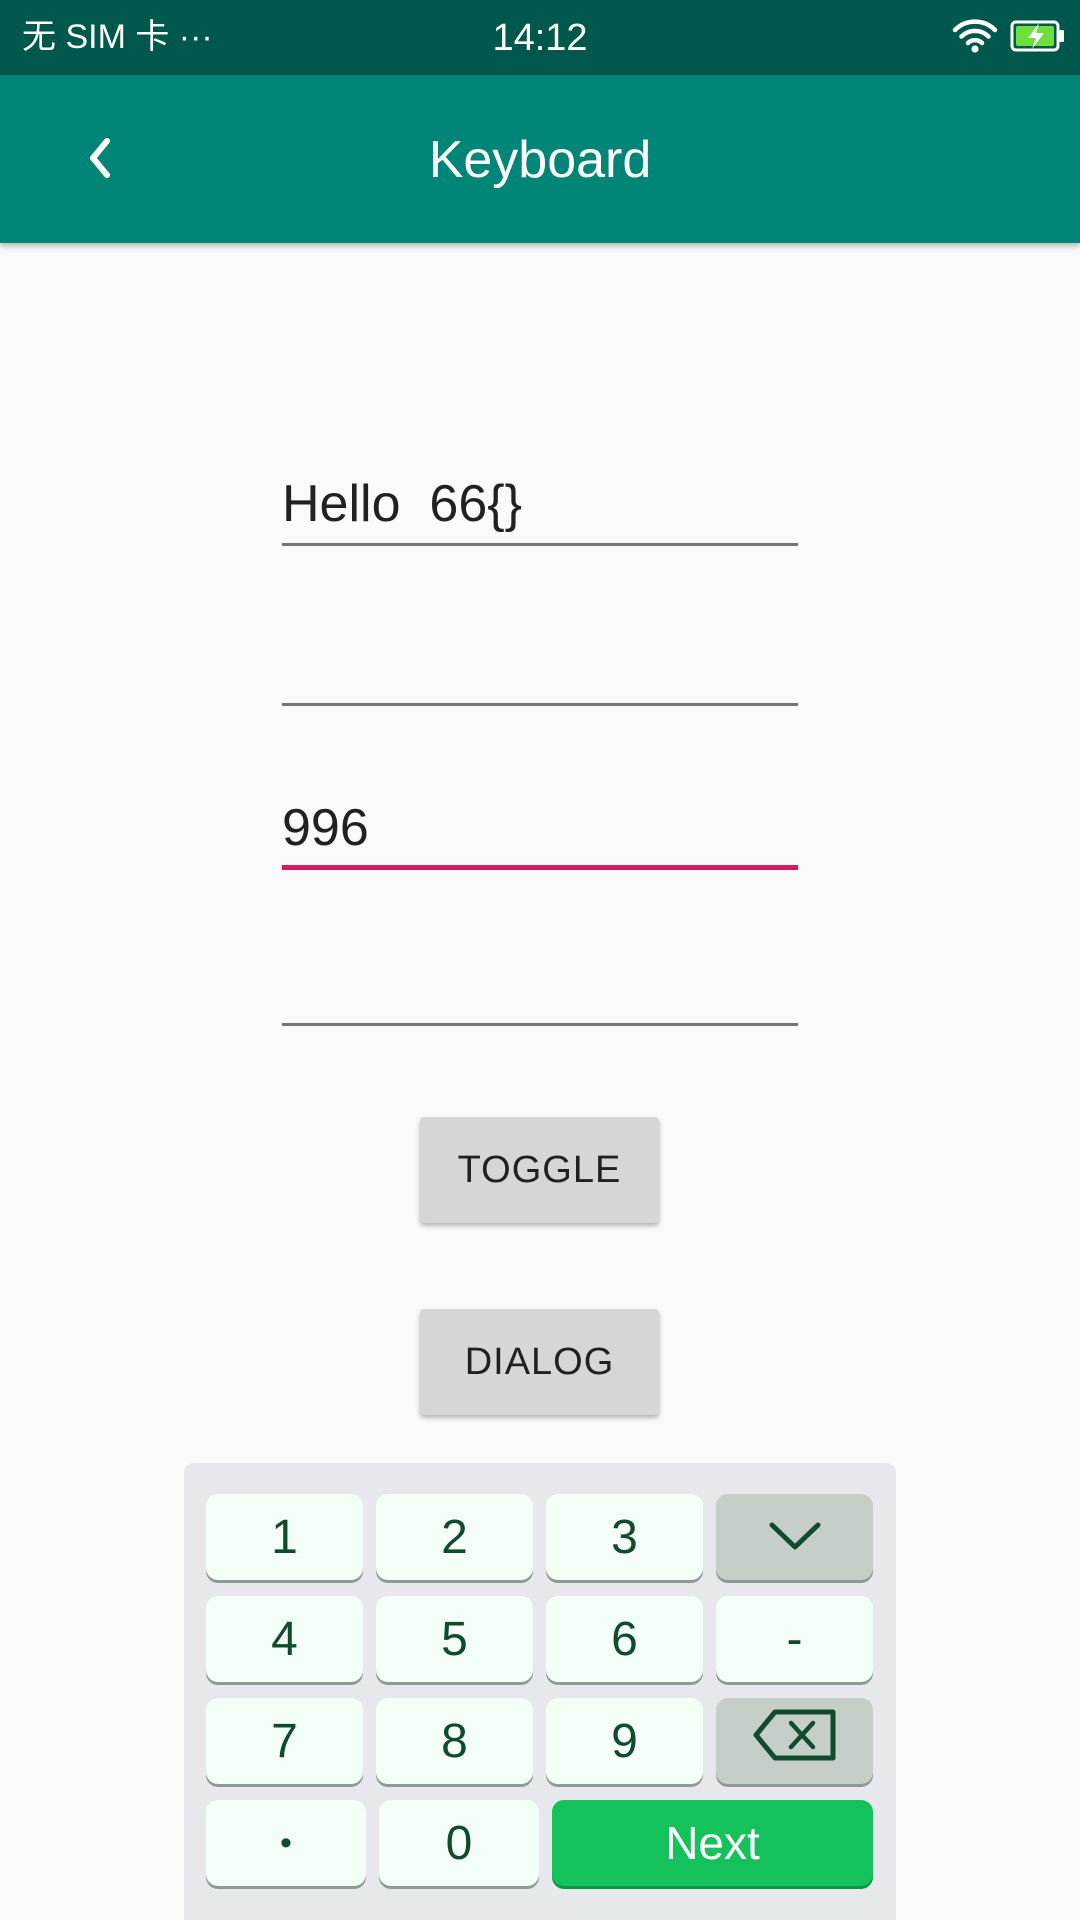 Image resolution: width=1080 pixels, height=1920 pixels. What do you see at coordinates (454, 1639) in the screenshot?
I see `key-5: 5` at bounding box center [454, 1639].